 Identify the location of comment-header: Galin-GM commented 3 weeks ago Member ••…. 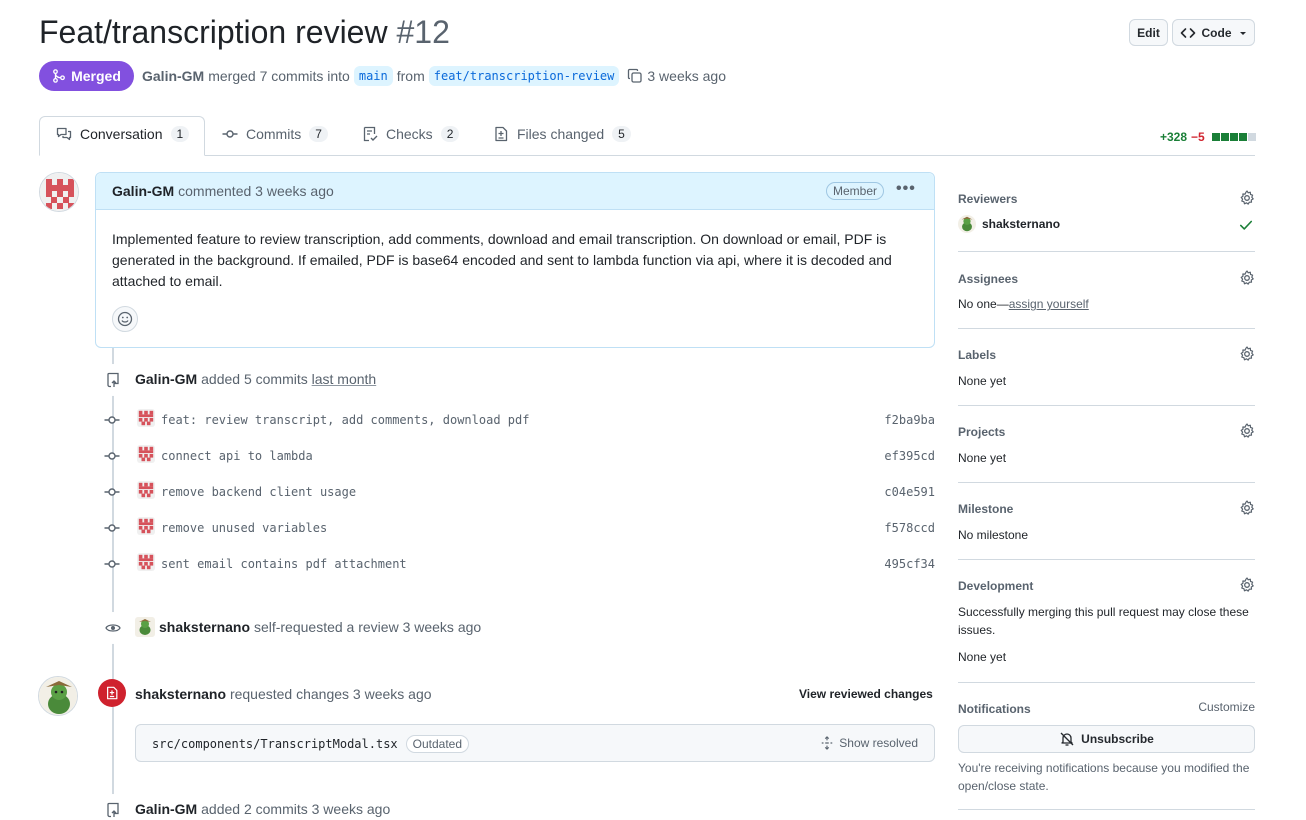
(515, 191).